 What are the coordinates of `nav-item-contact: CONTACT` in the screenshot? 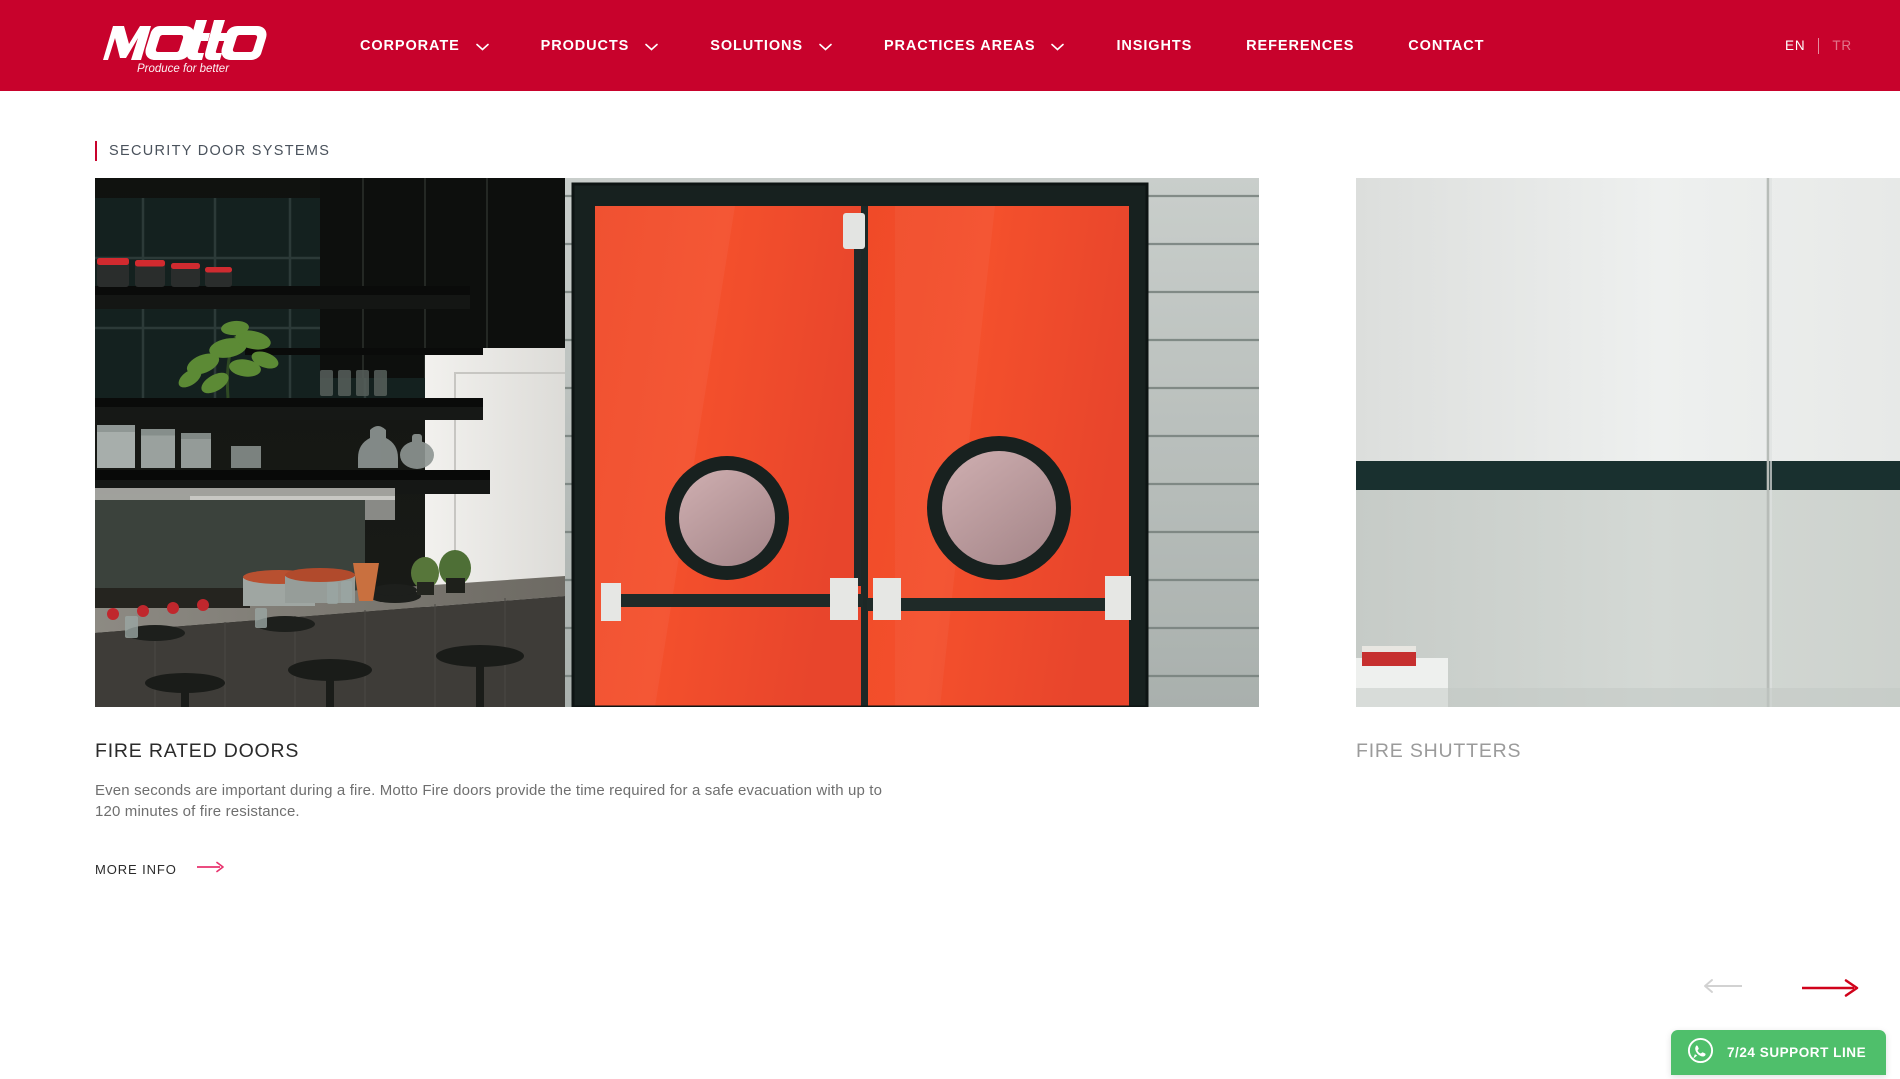 It's located at (1446, 46).